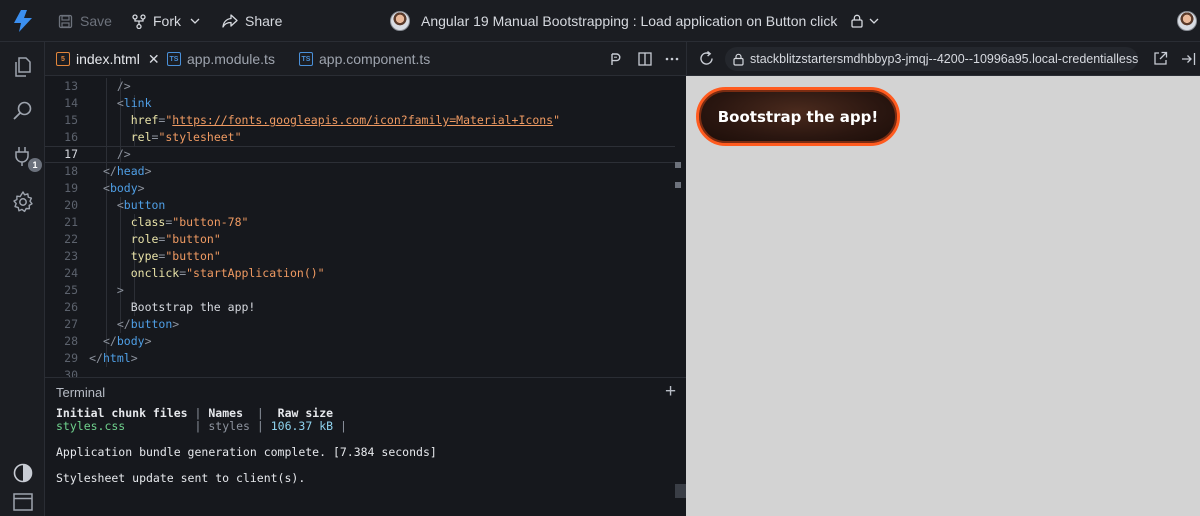 This screenshot has width=1200, height=516. What do you see at coordinates (678, 185) in the screenshot?
I see `minimap-marker` at bounding box center [678, 185].